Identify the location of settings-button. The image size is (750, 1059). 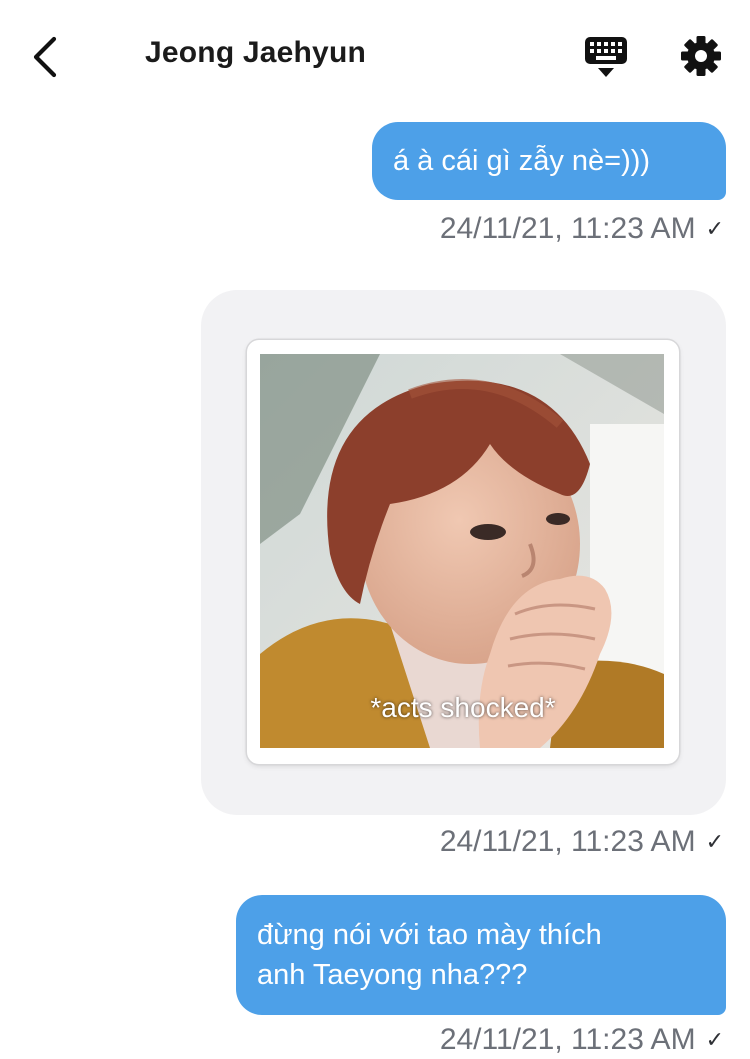
(701, 56).